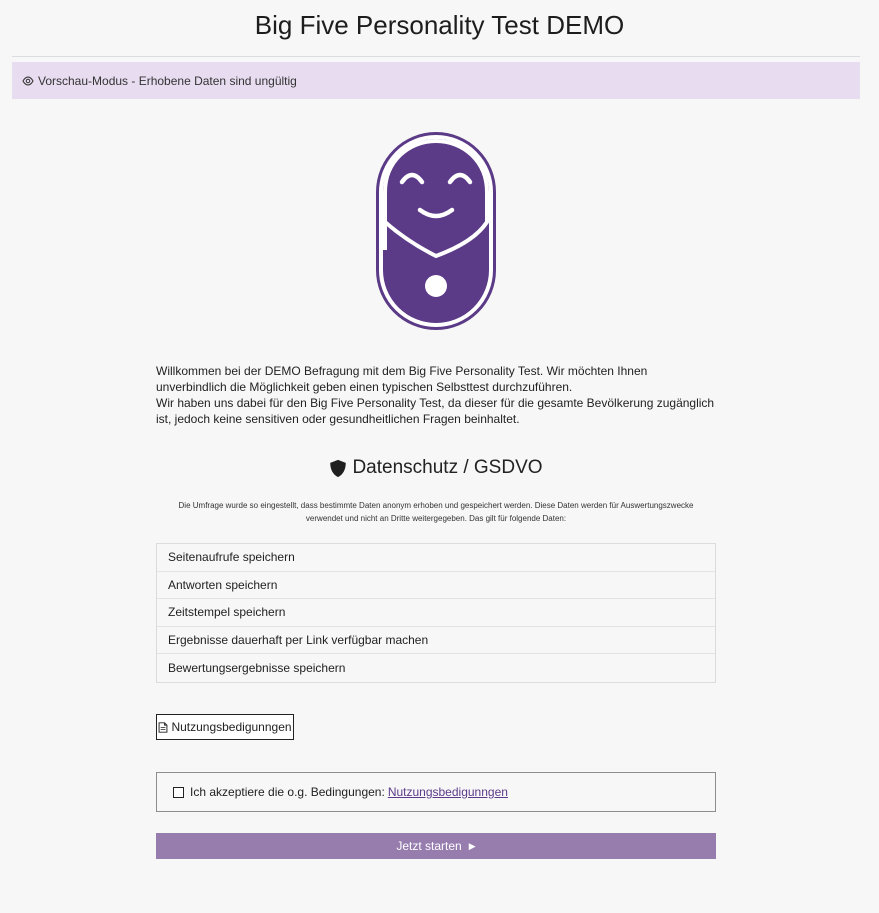 The width and height of the screenshot is (879, 913). Describe the element at coordinates (436, 231) in the screenshot. I see `logo` at that location.